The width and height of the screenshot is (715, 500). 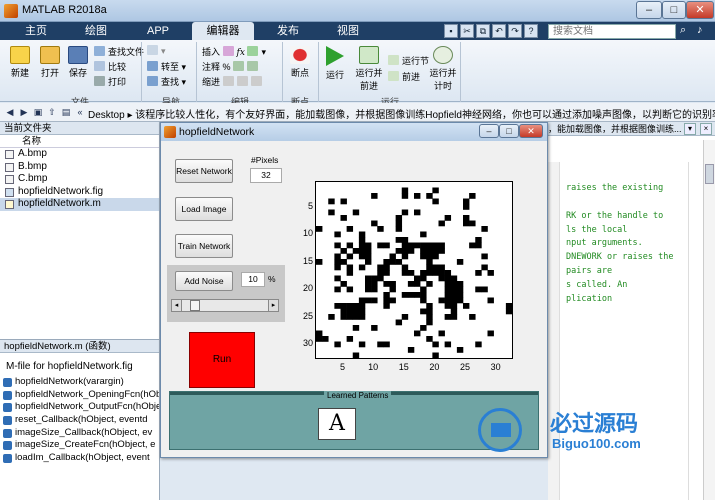 What do you see at coordinates (704, 31) in the screenshot?
I see `notification-bell-icon: ♪` at bounding box center [704, 31].